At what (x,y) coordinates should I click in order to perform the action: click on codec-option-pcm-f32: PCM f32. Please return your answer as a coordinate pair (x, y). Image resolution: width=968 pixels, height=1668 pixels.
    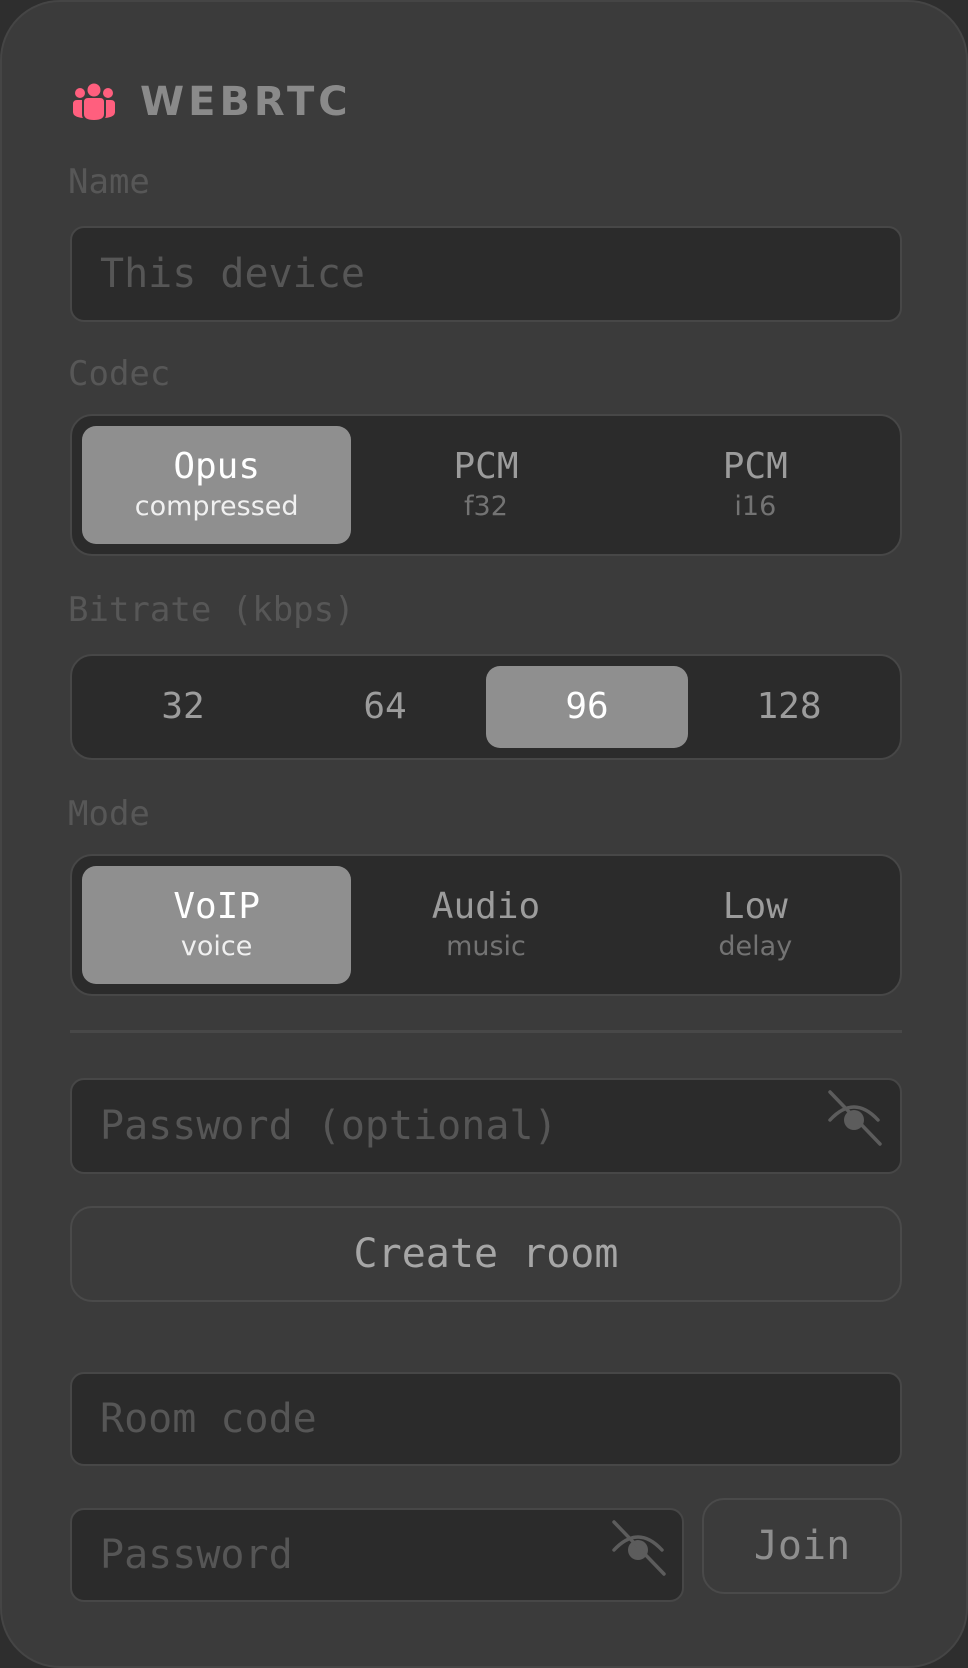
    Looking at the image, I should click on (485, 485).